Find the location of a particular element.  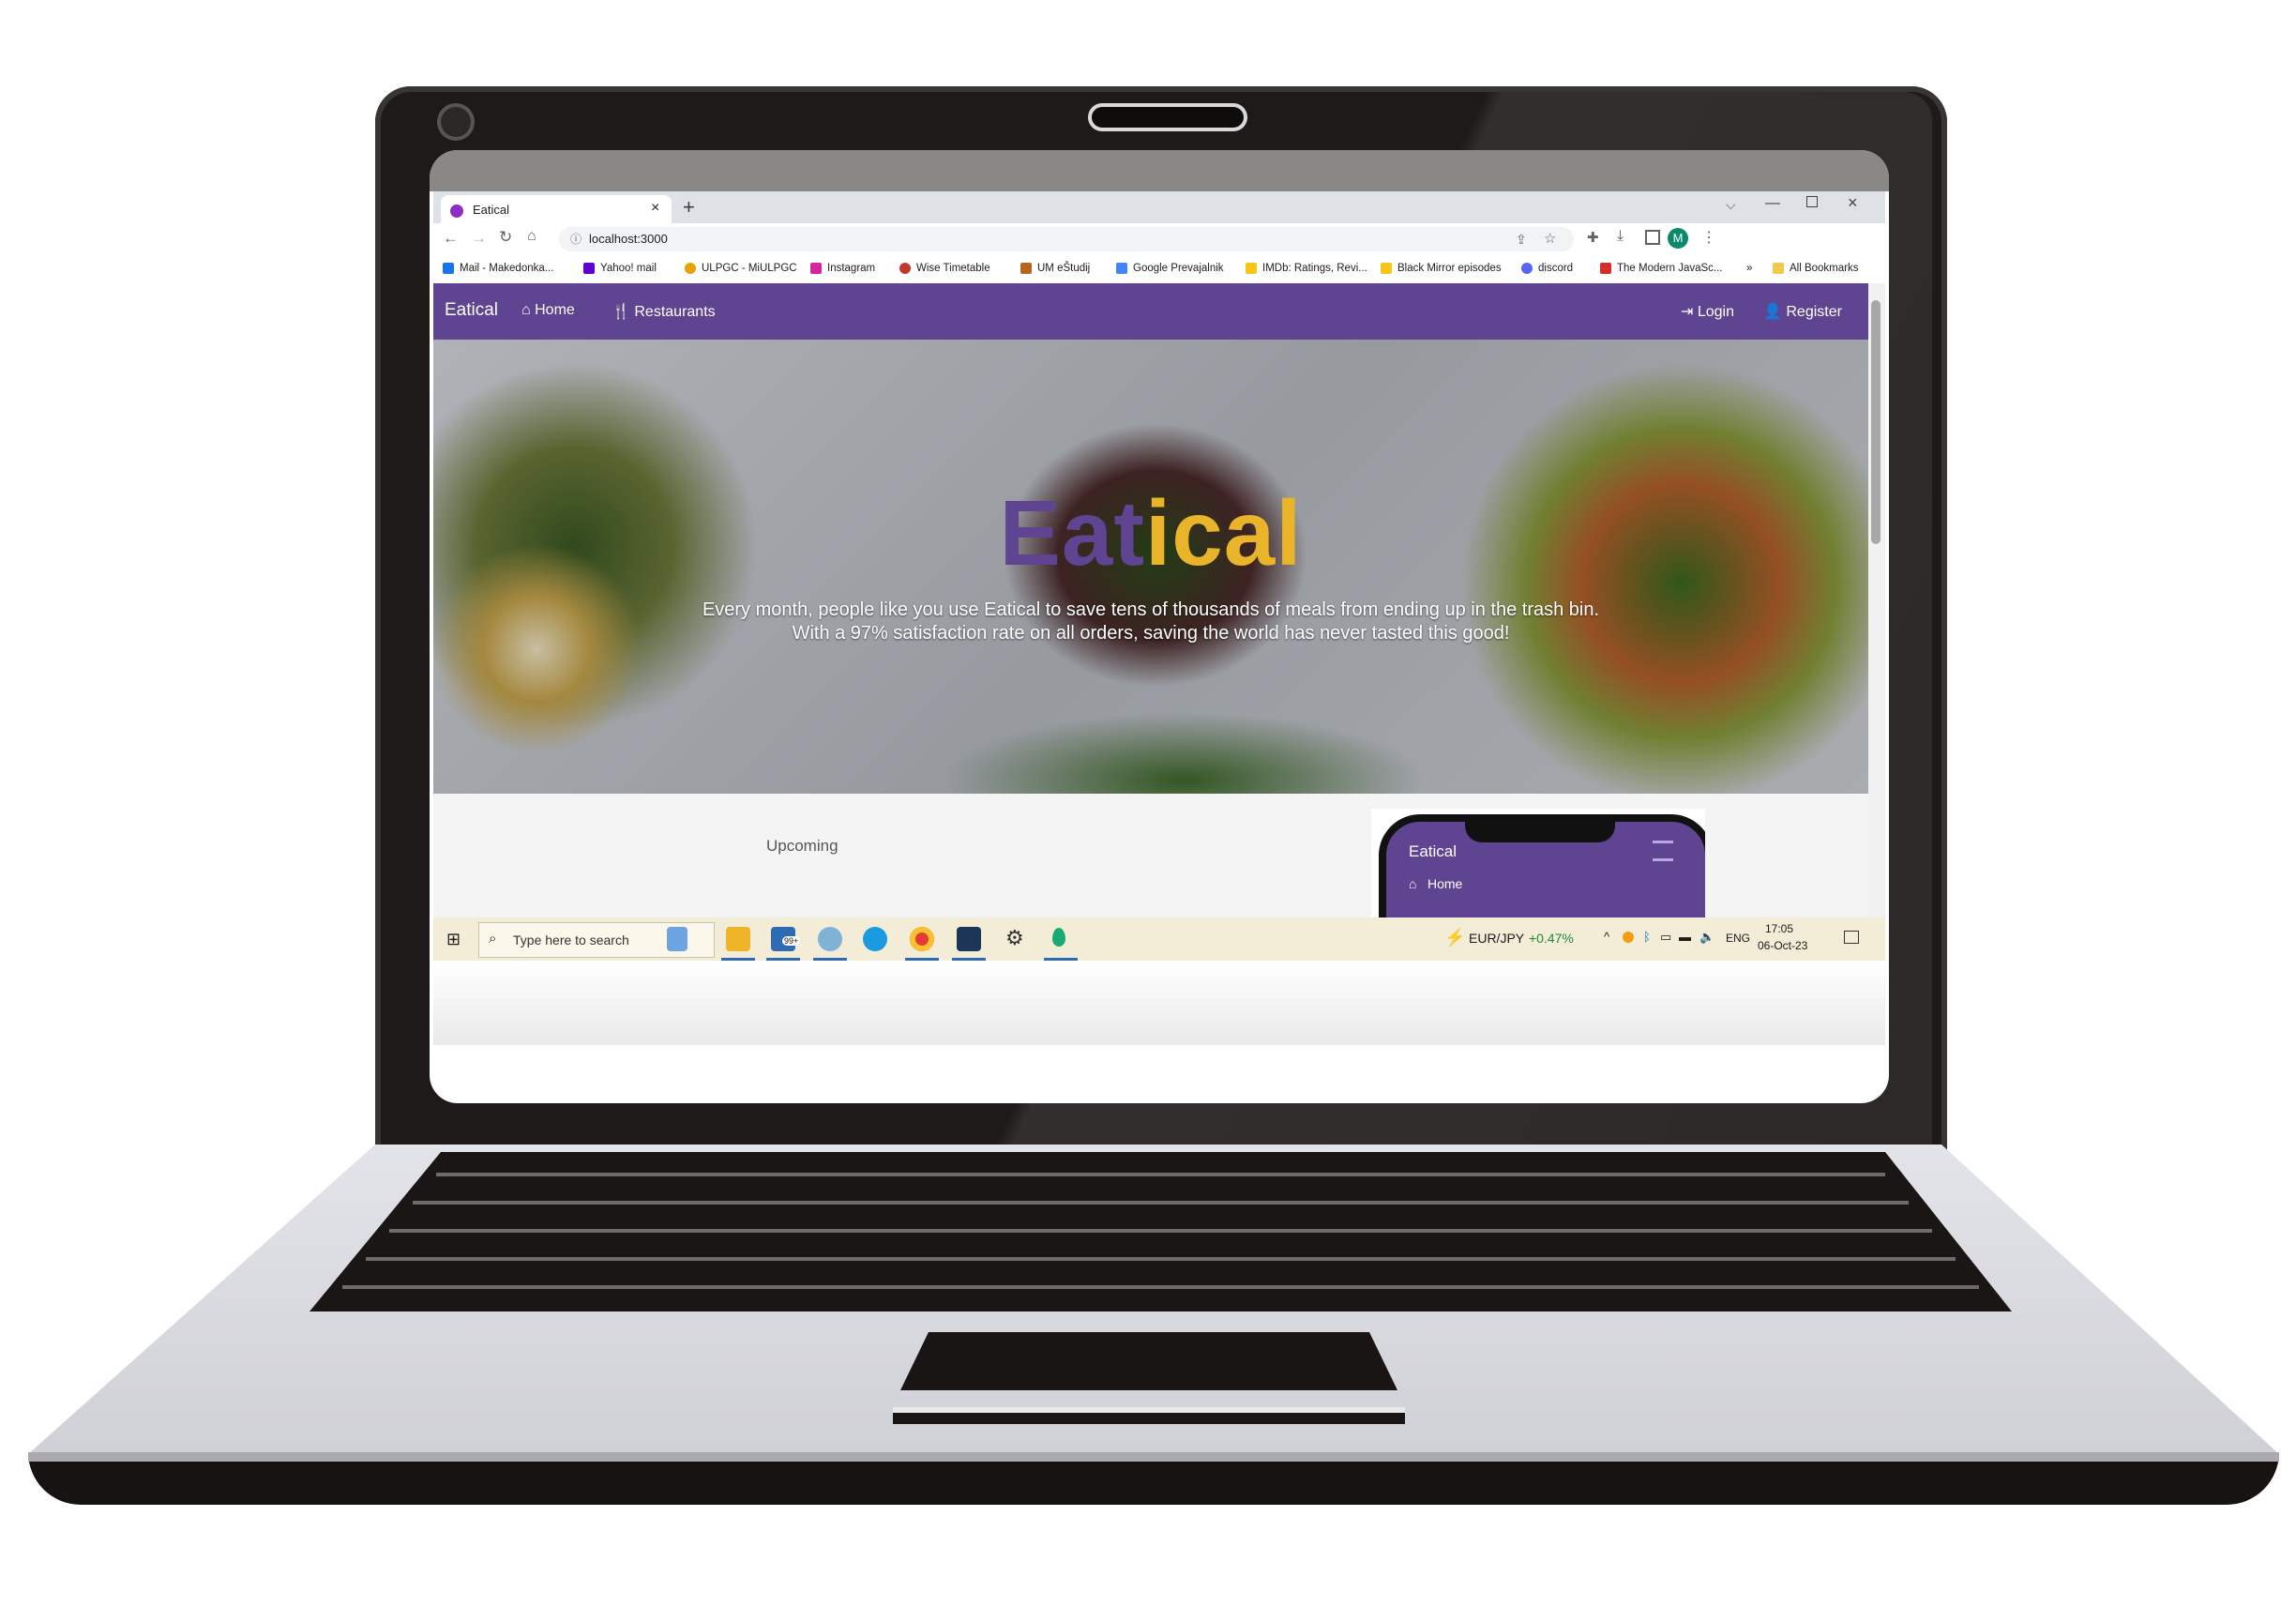

bookmark-item: Google Prevajalnik is located at coordinates (1170, 268).